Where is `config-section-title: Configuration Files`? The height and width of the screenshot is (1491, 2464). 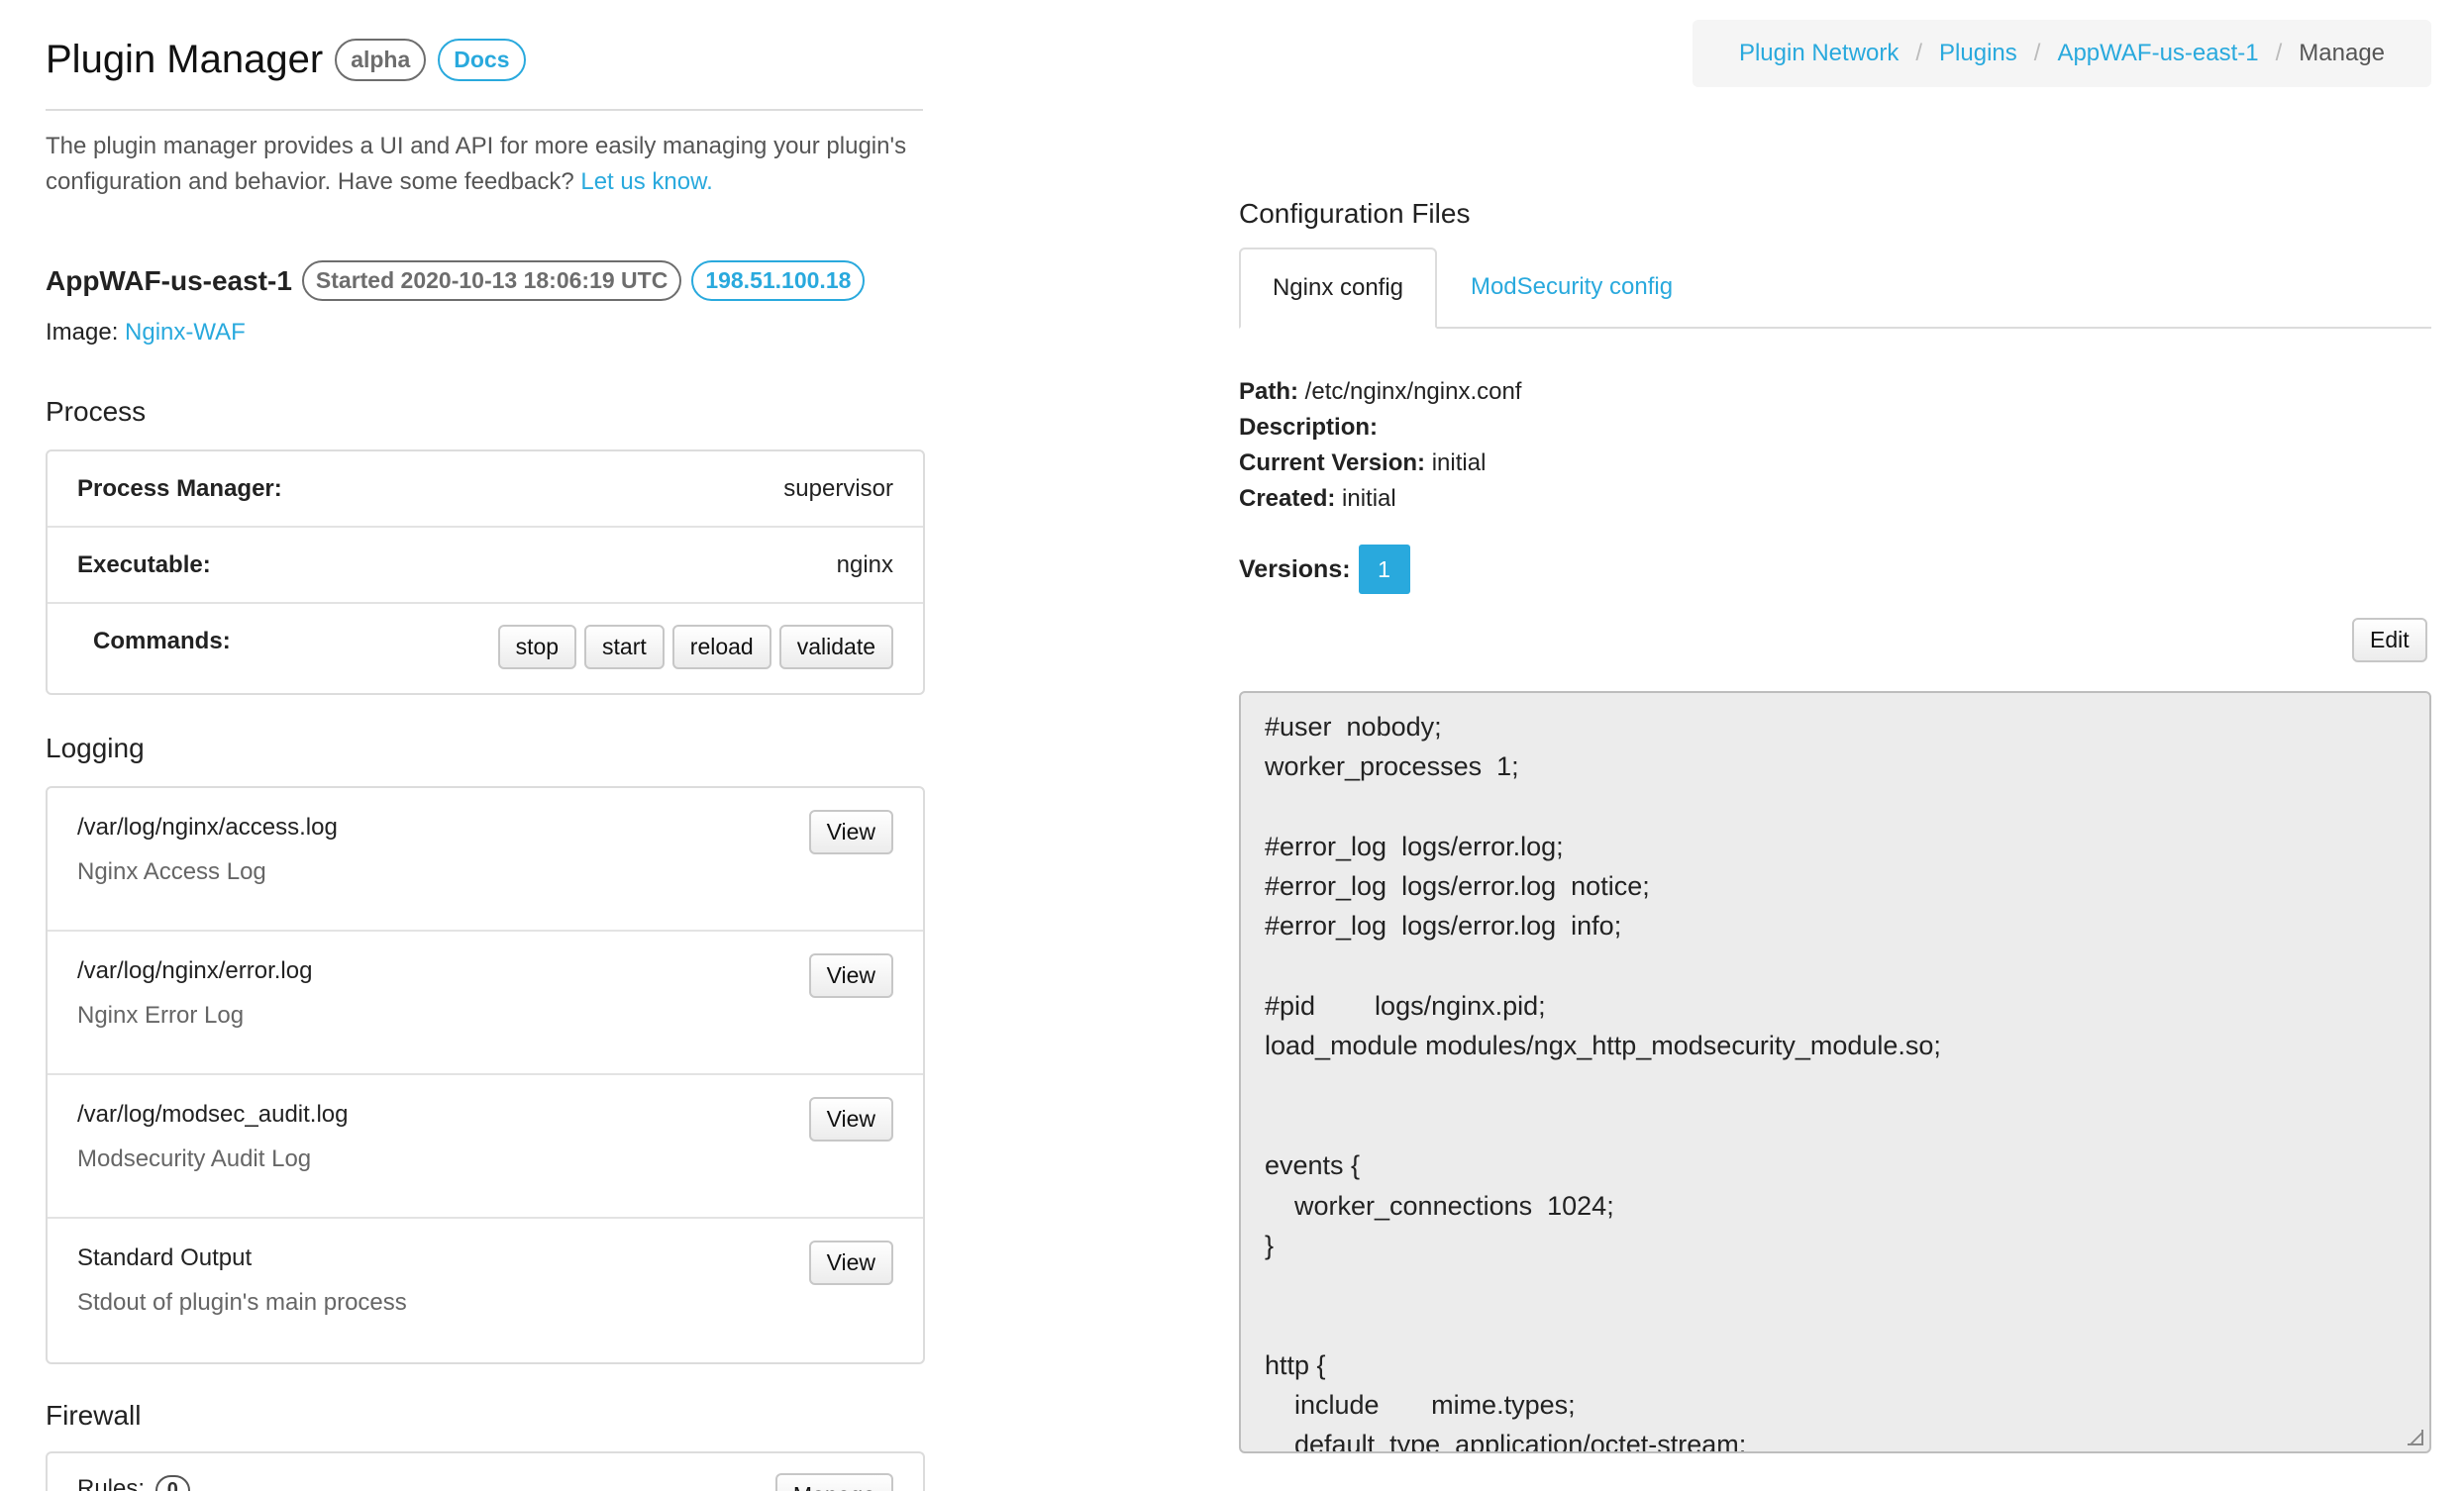
config-section-title: Configuration Files is located at coordinates (1355, 213).